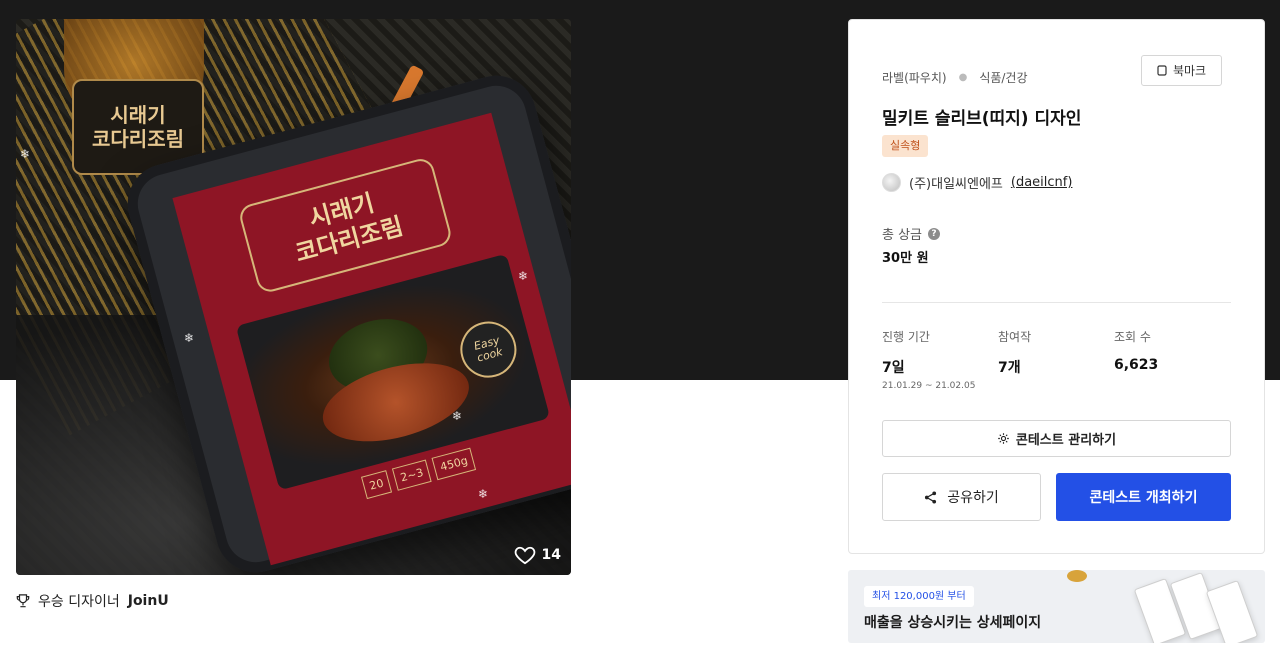 This screenshot has width=1280, height=654. I want to click on avatar, so click(891, 182).